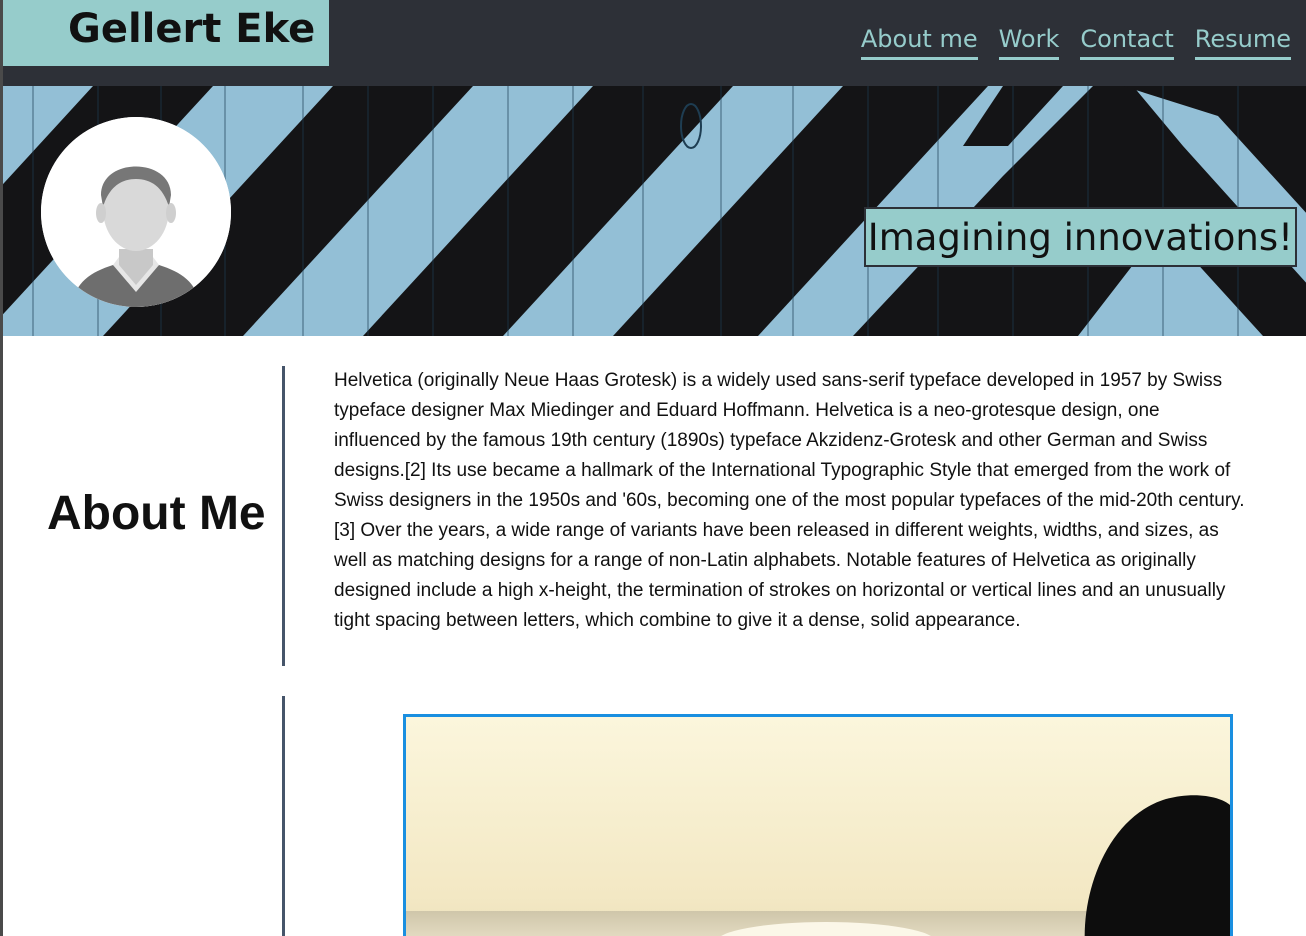 The image size is (1306, 936). What do you see at coordinates (1127, 41) in the screenshot?
I see `nav-link-contact: Contact` at bounding box center [1127, 41].